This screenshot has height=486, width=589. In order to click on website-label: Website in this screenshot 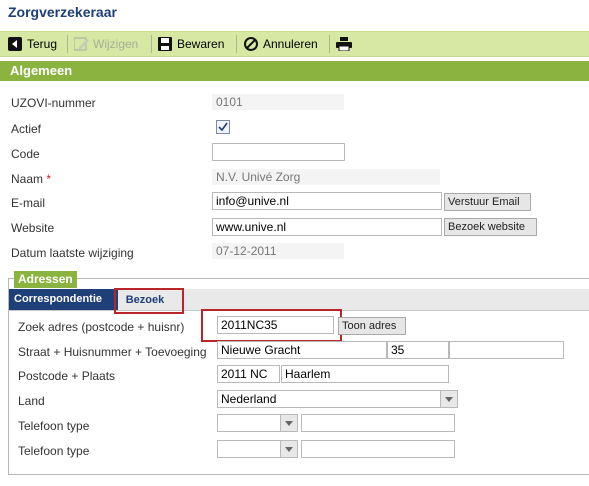, I will do `click(33, 228)`.